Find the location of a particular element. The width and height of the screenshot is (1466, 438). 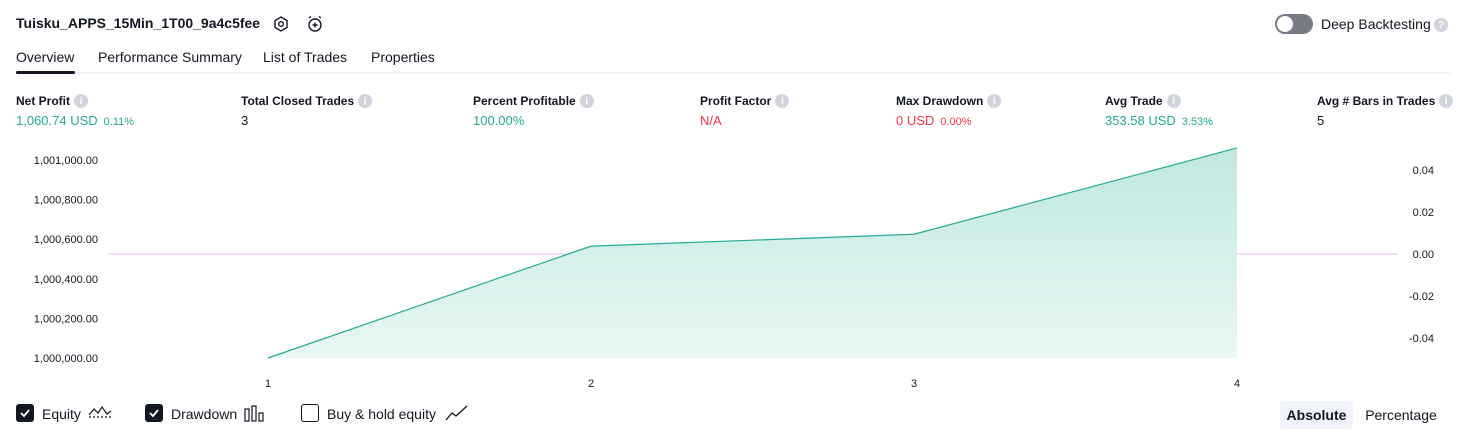

equity-checkbox is located at coordinates (25, 413).